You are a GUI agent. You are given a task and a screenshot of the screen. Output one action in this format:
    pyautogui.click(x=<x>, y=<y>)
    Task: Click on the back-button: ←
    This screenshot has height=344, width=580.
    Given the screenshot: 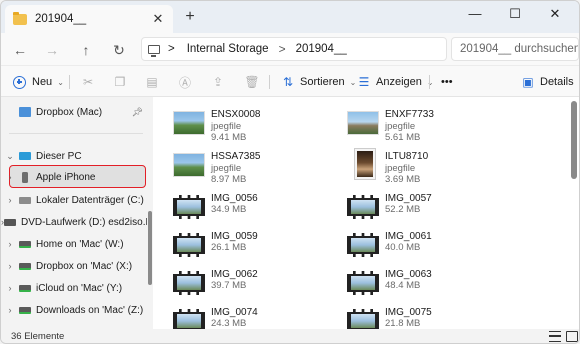 What is the action you would take?
    pyautogui.click(x=20, y=50)
    